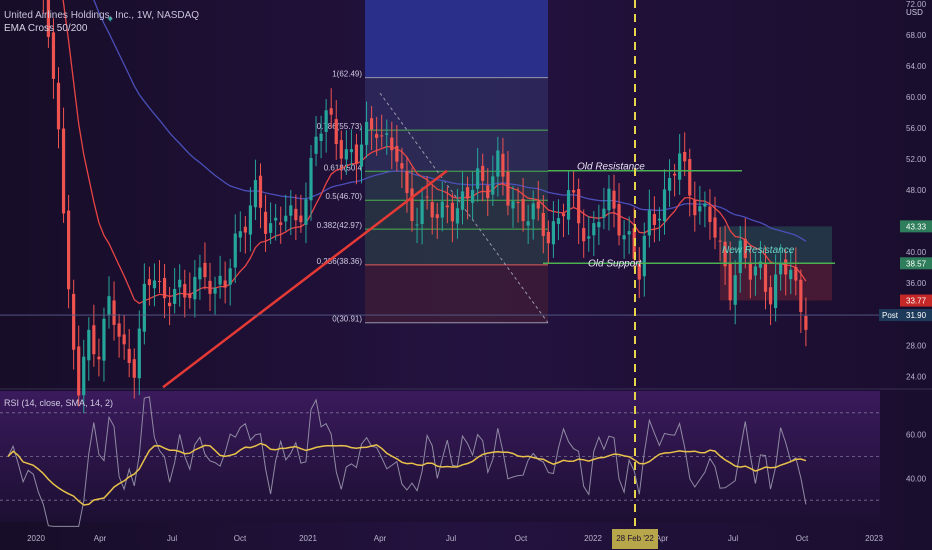 The width and height of the screenshot is (932, 550). Describe the element at coordinates (916, 97) in the screenshot. I see `y-tick-label: 60.00` at that location.